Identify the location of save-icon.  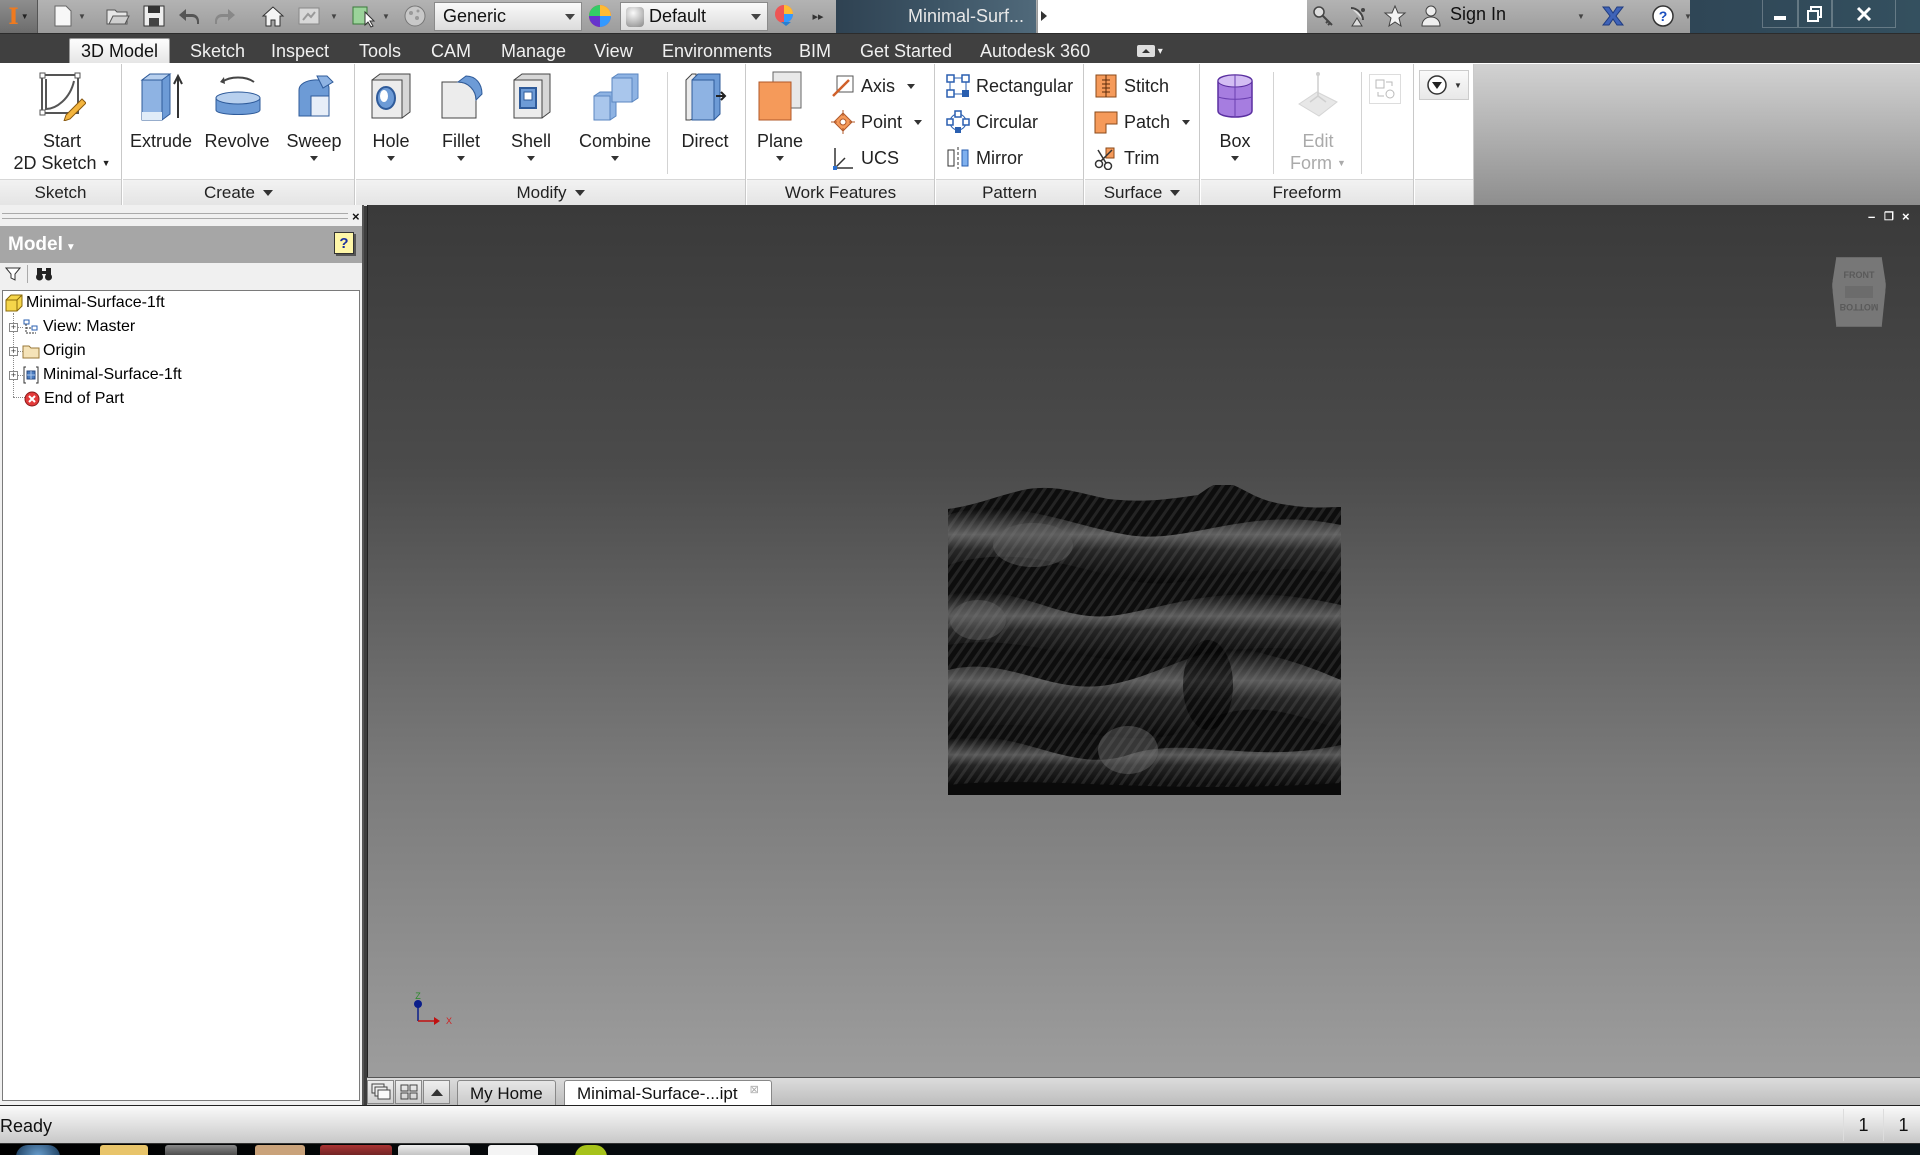
(154, 16).